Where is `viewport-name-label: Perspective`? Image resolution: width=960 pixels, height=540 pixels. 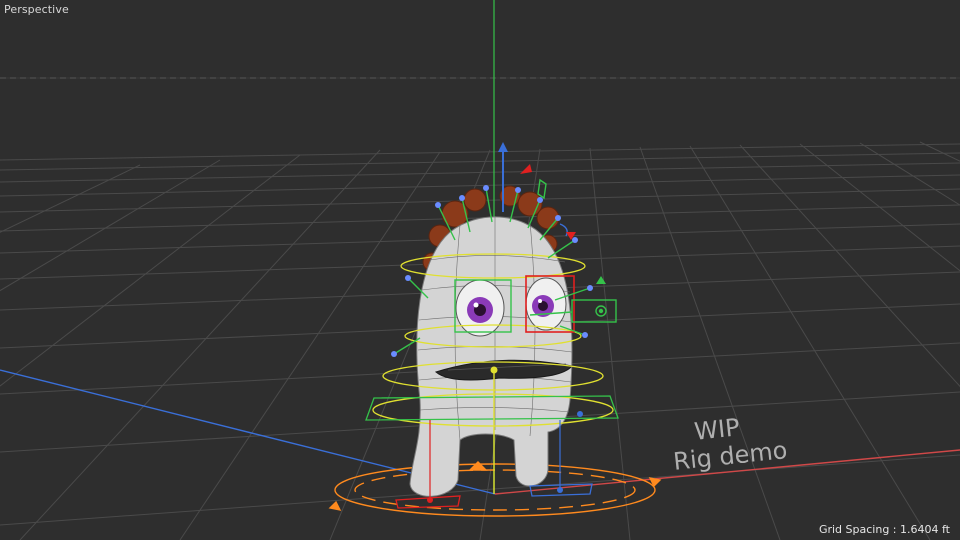 viewport-name-label: Perspective is located at coordinates (36, 9).